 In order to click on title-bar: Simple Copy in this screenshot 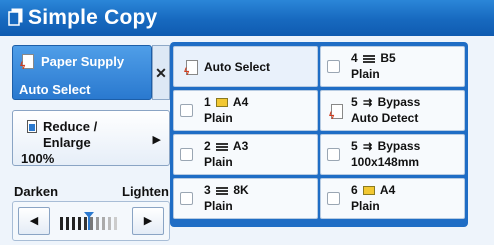, I will do `click(247, 18)`.